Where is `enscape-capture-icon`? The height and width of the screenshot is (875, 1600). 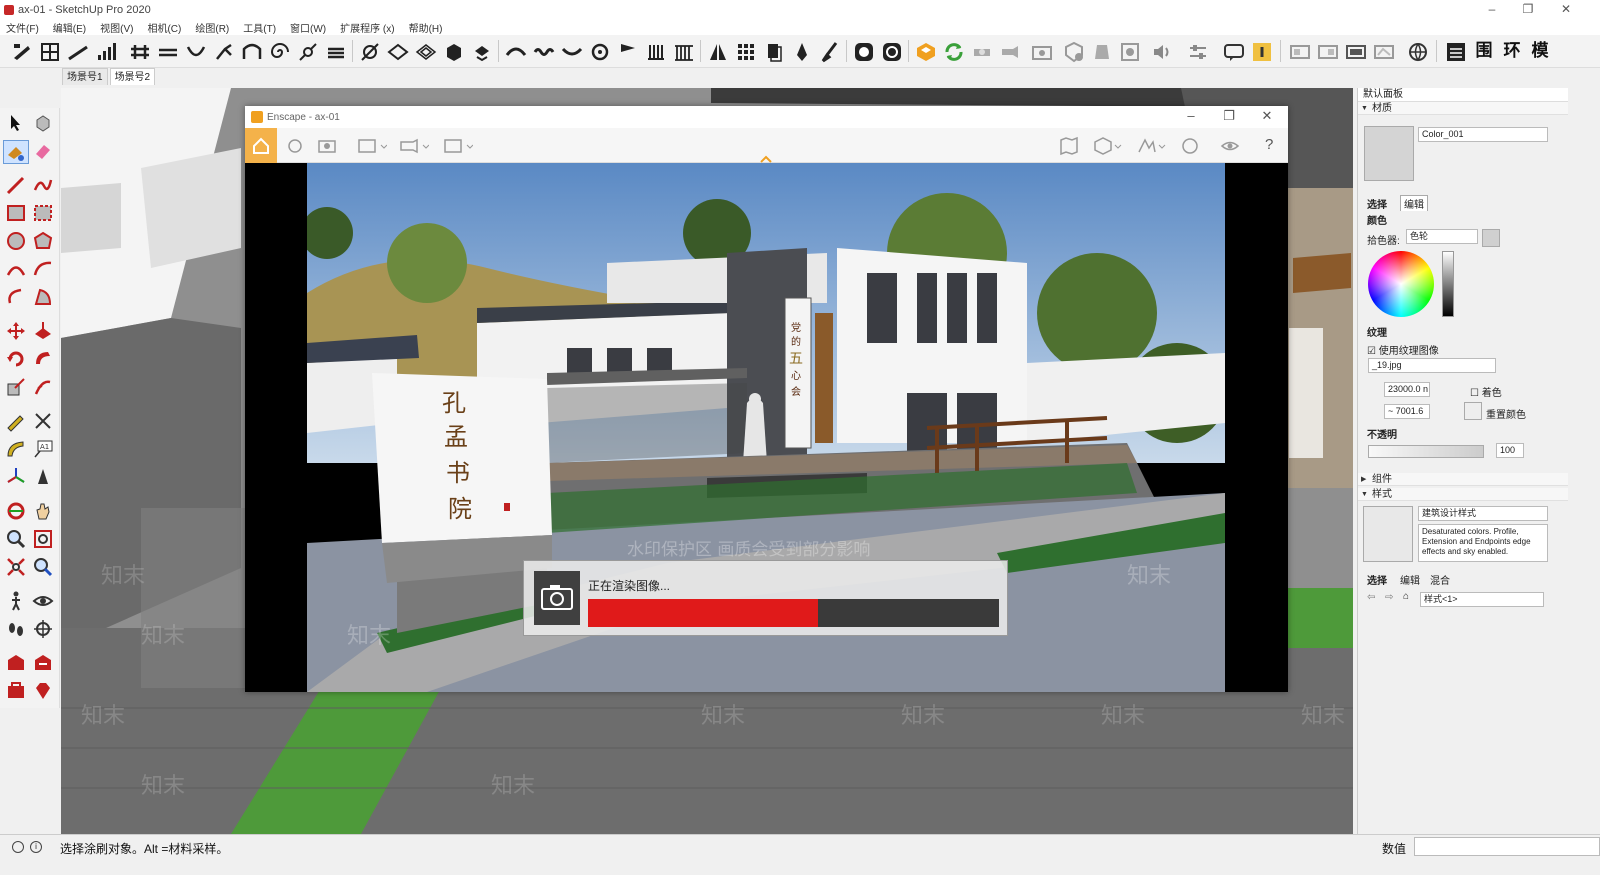 enscape-capture-icon is located at coordinates (327, 146).